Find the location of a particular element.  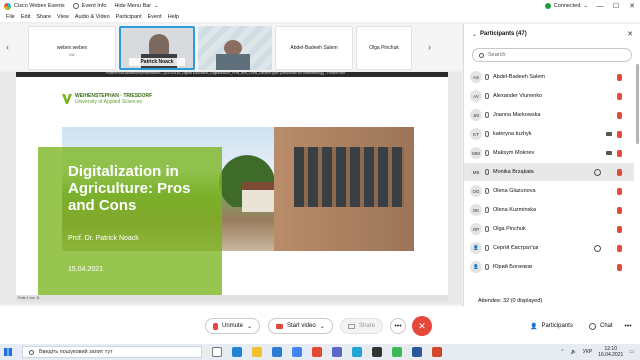

powerpoint-icon is located at coordinates (437, 352).